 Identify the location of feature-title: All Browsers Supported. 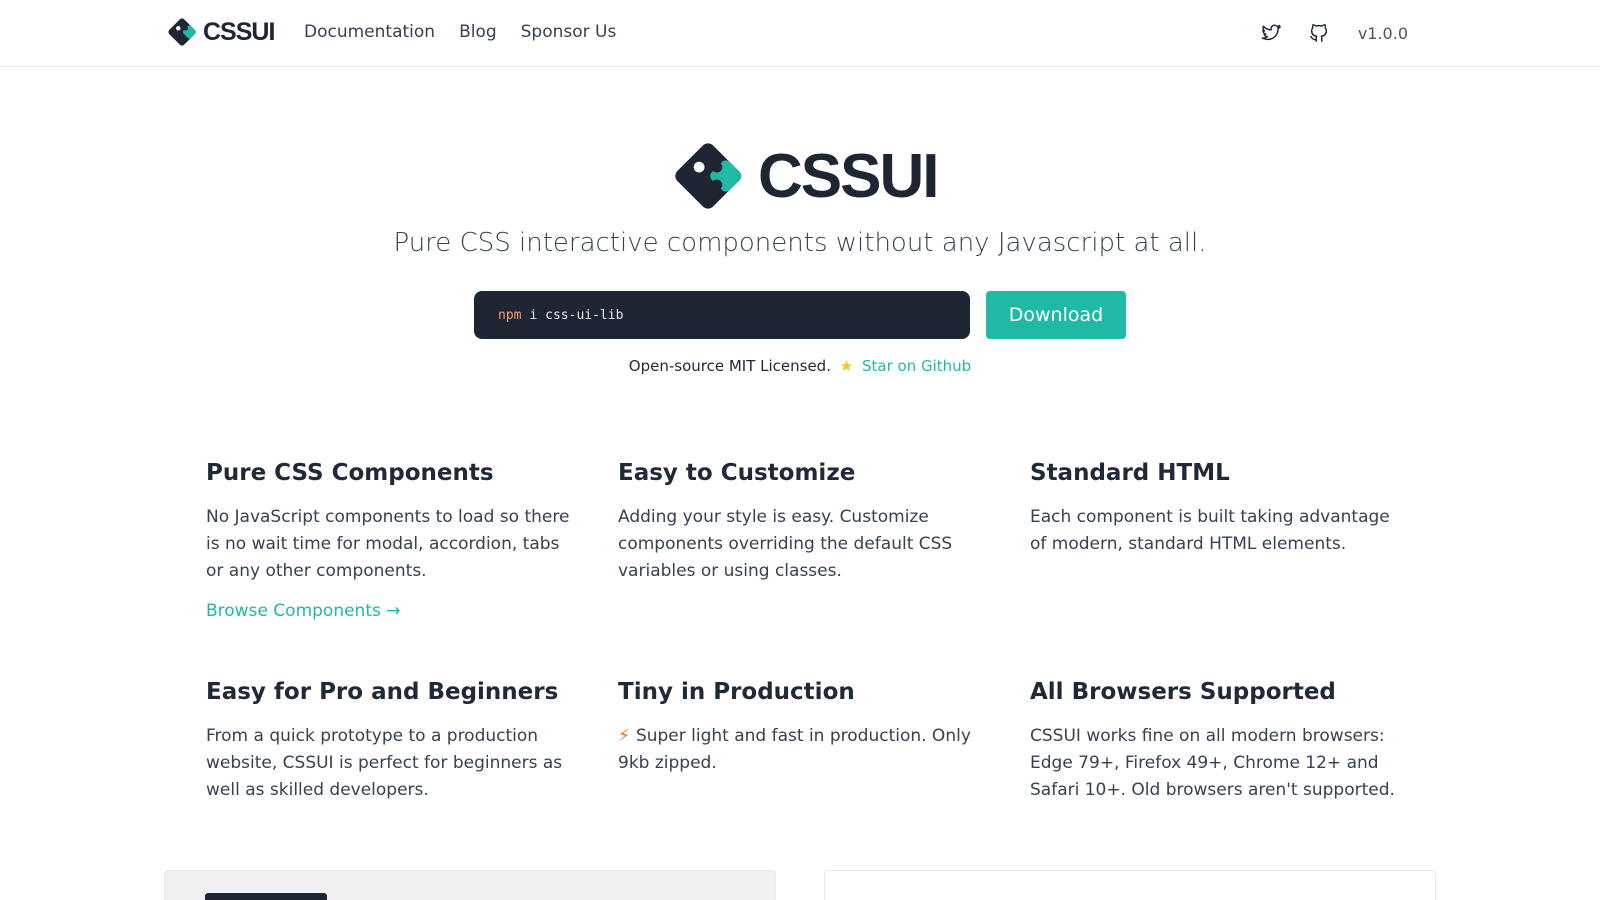
(1183, 692).